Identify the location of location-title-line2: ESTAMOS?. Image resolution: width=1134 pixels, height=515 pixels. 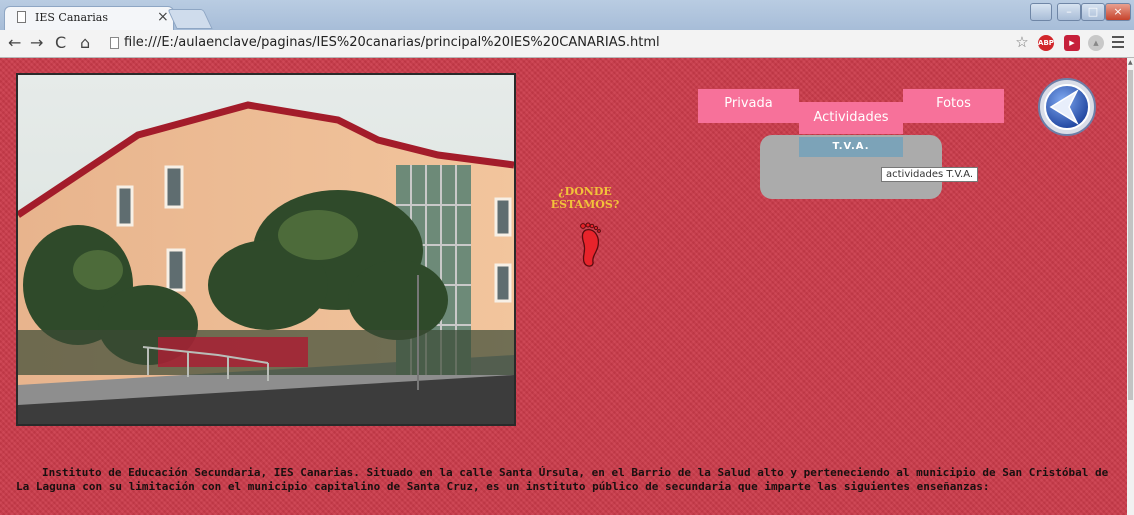
(585, 204).